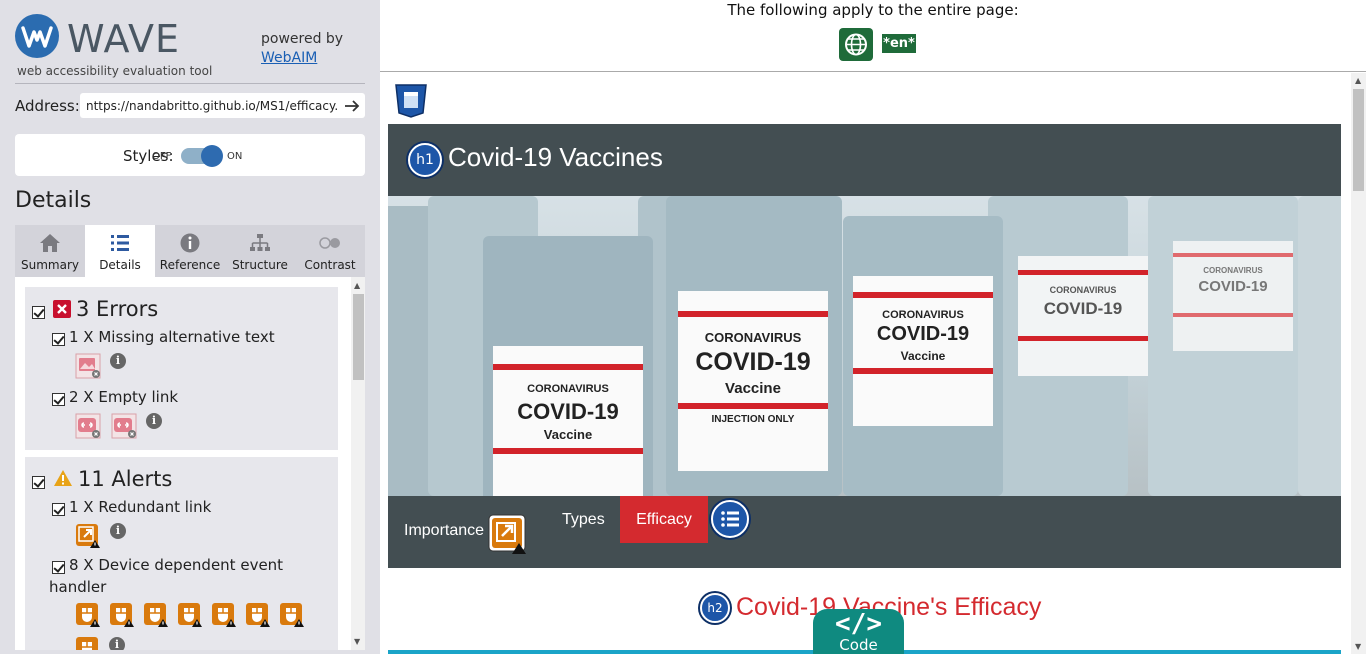  What do you see at coordinates (864, 160) in the screenshot?
I see `site-header: h1 Covid-19 Vaccines` at bounding box center [864, 160].